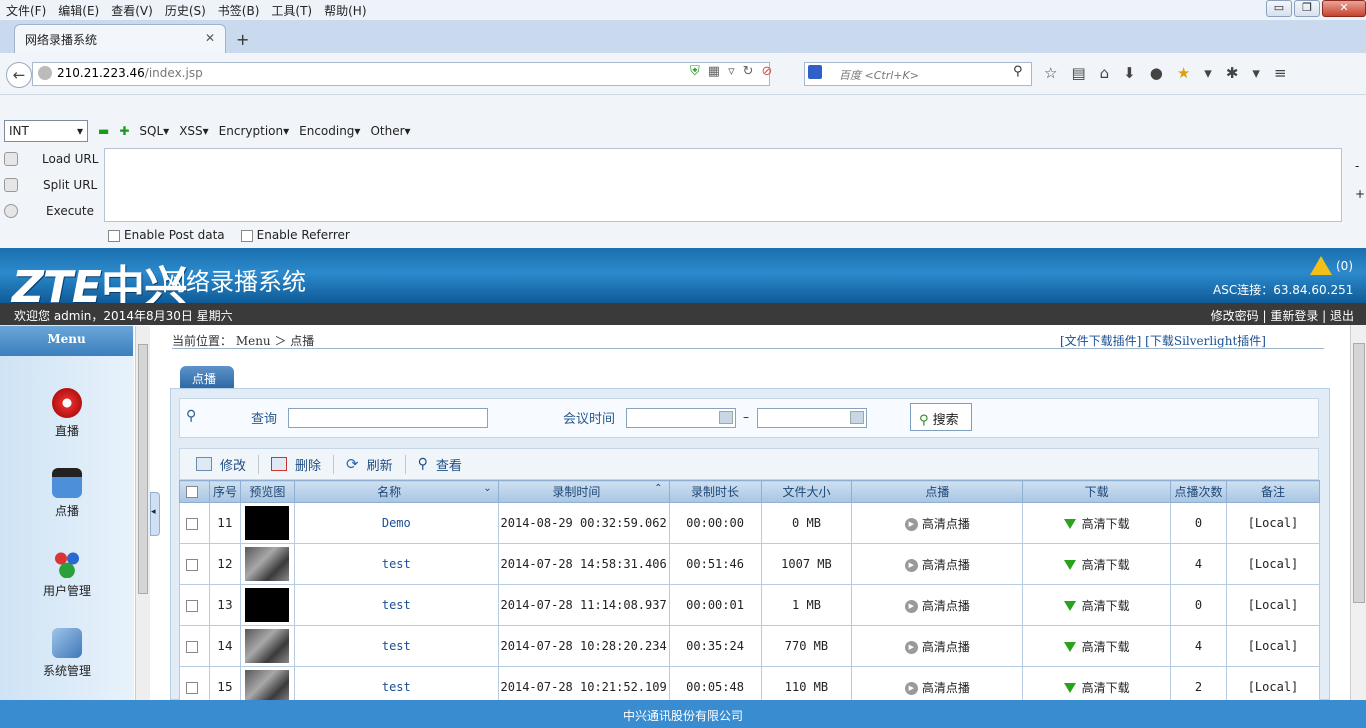 The width and height of the screenshot is (1366, 728). What do you see at coordinates (166, 235) in the screenshot?
I see `post-data-option: Enable Post data` at bounding box center [166, 235].